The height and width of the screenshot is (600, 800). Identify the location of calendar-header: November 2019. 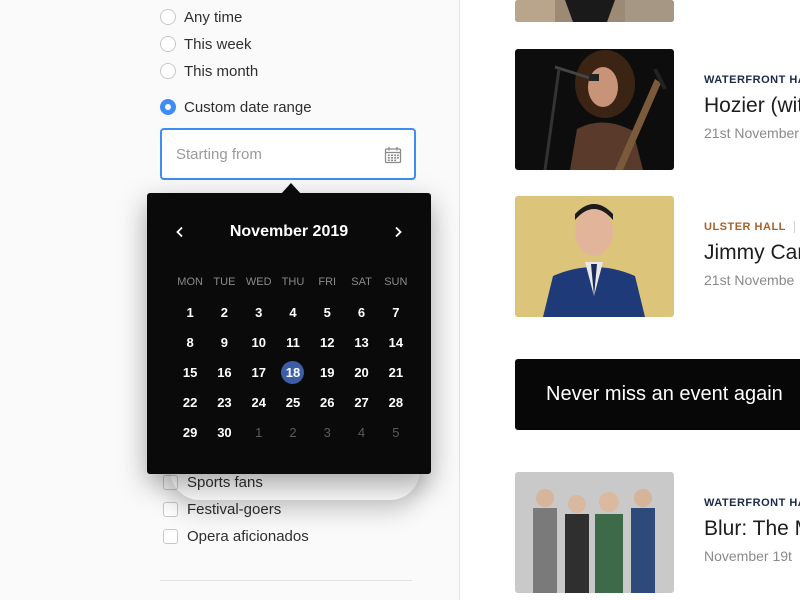
(289, 232).